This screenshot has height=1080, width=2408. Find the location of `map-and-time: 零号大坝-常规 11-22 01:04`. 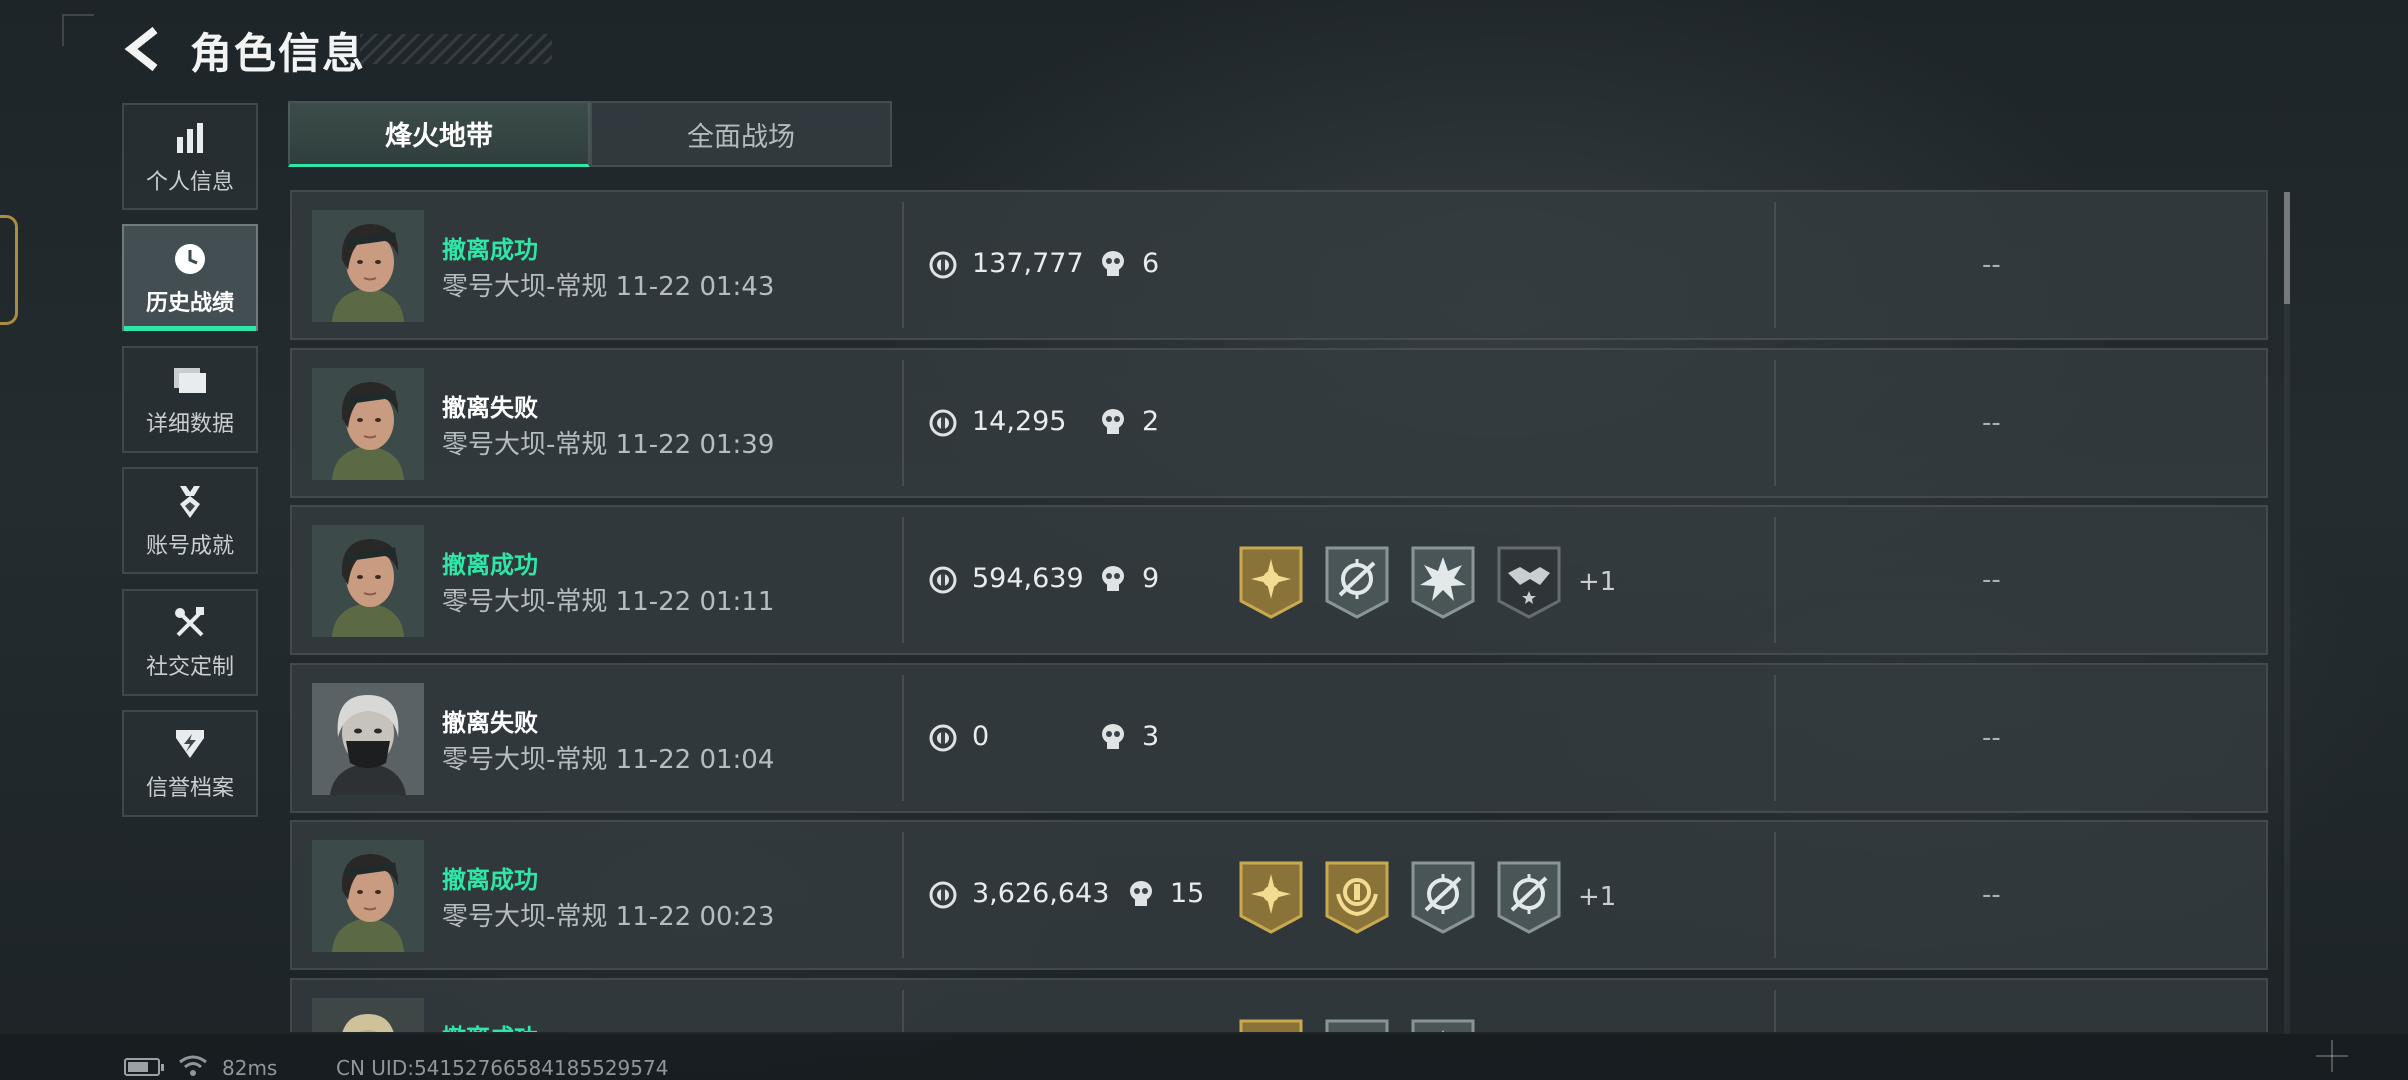

map-and-time: 零号大坝-常规 11-22 01:04 is located at coordinates (608, 759).